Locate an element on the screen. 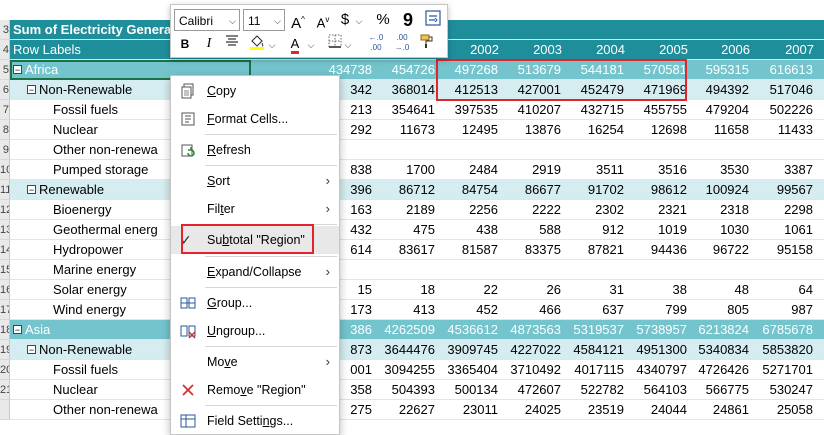 Image resolution: width=824 pixels, height=435 pixels. value-cell: 6213824 is located at coordinates (718, 330).